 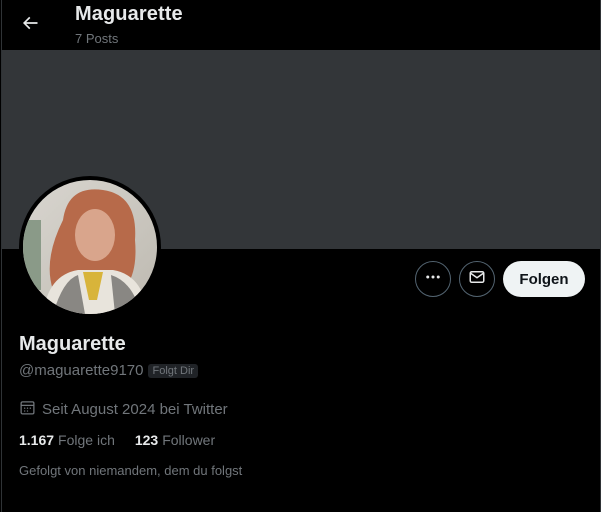 I want to click on message-button, so click(x=477, y=279).